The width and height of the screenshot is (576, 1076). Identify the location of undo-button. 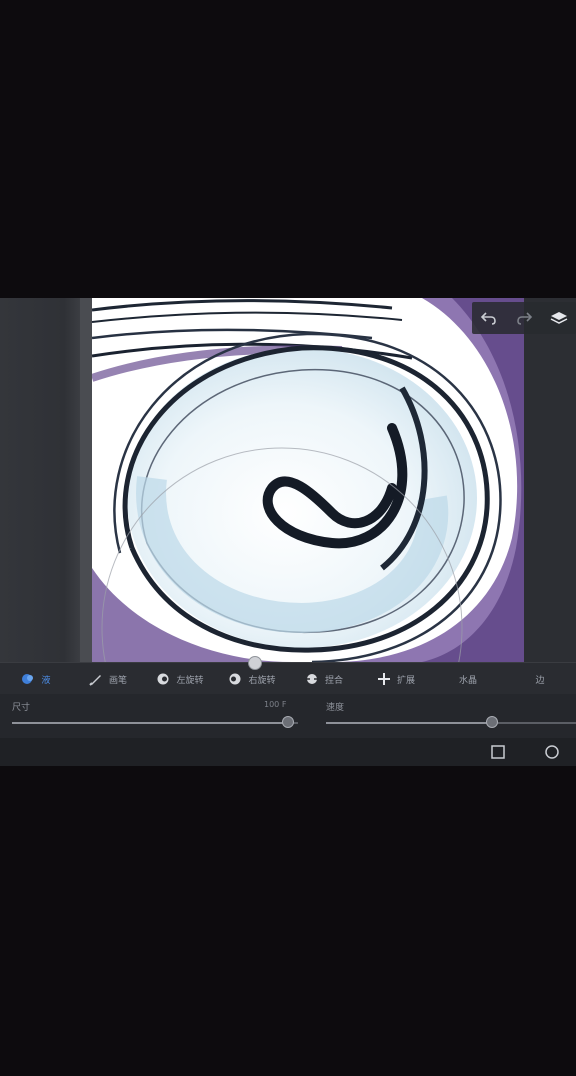
(489, 318).